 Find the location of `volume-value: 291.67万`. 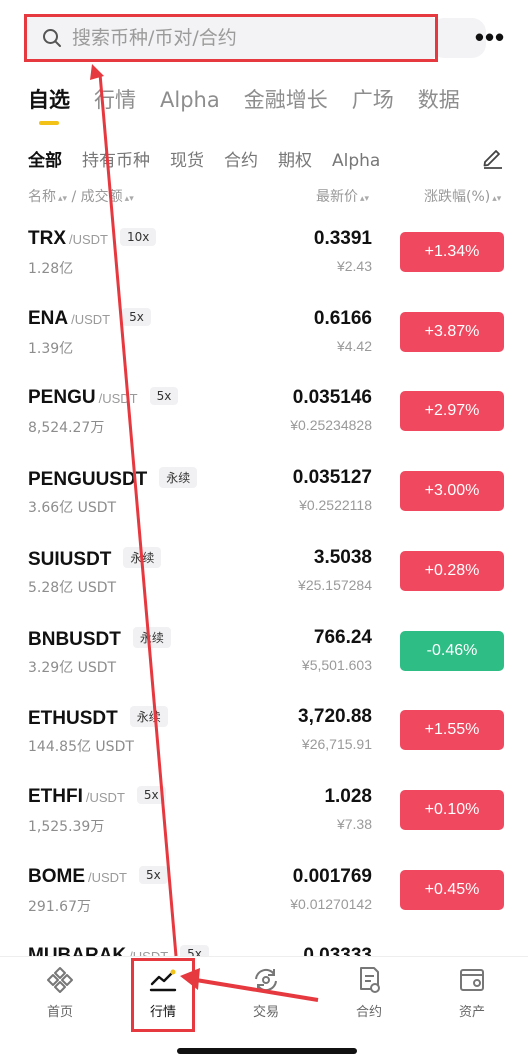

volume-value: 291.67万 is located at coordinates (59, 906).